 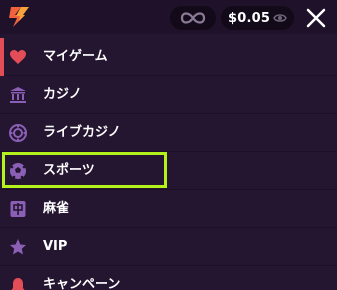 I want to click on infinity-button, so click(x=193, y=18).